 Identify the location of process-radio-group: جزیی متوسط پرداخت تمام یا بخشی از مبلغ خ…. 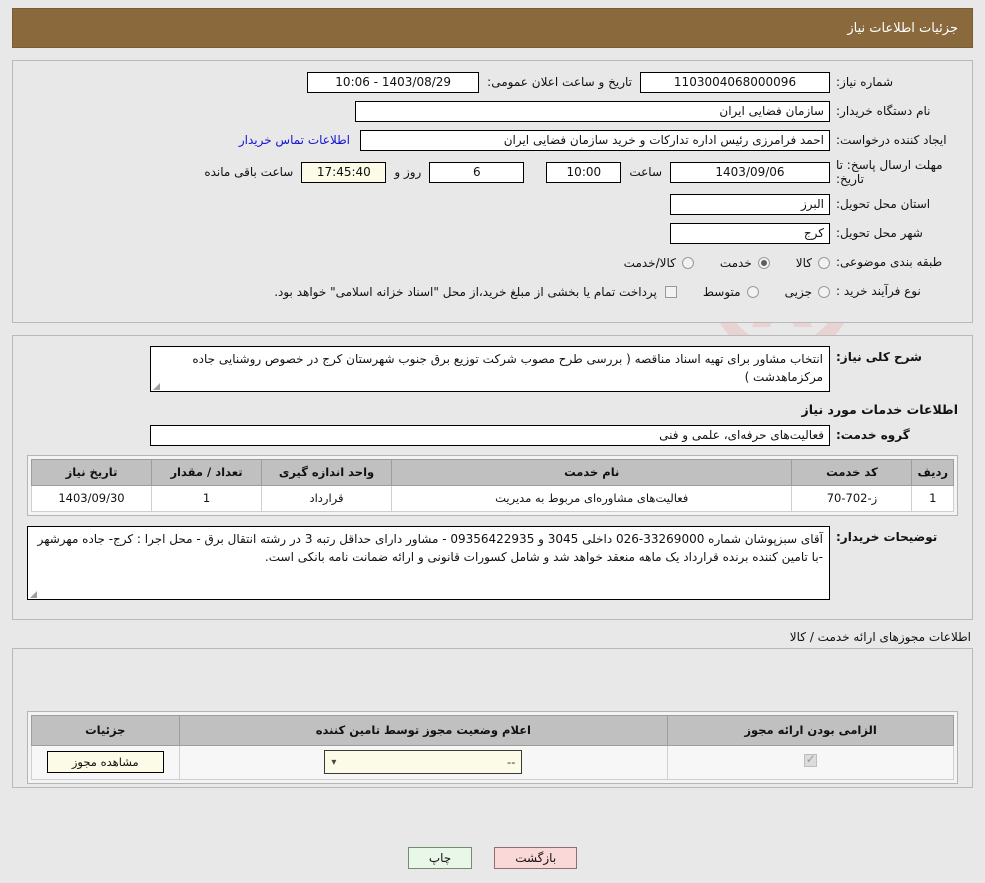
(552, 292).